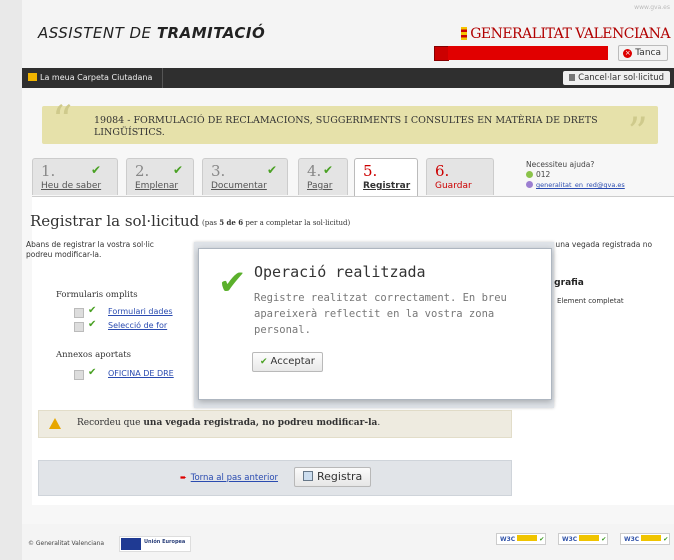 Image resolution: width=674 pixels, height=560 pixels. Describe the element at coordinates (141, 373) in the screenshot. I see `annex-link: OFICINA DE DRE` at that location.